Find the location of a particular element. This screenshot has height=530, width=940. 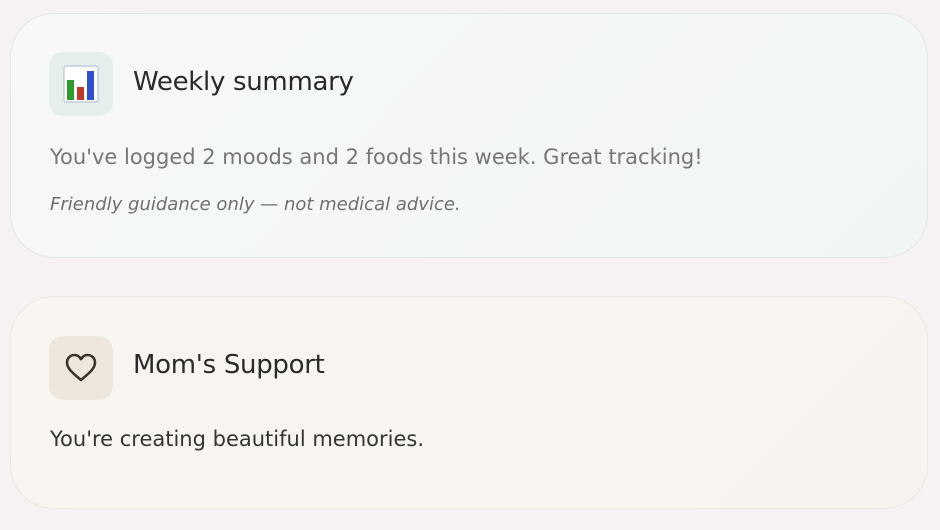

weekly-summary-title: Weekly summary is located at coordinates (243, 82).